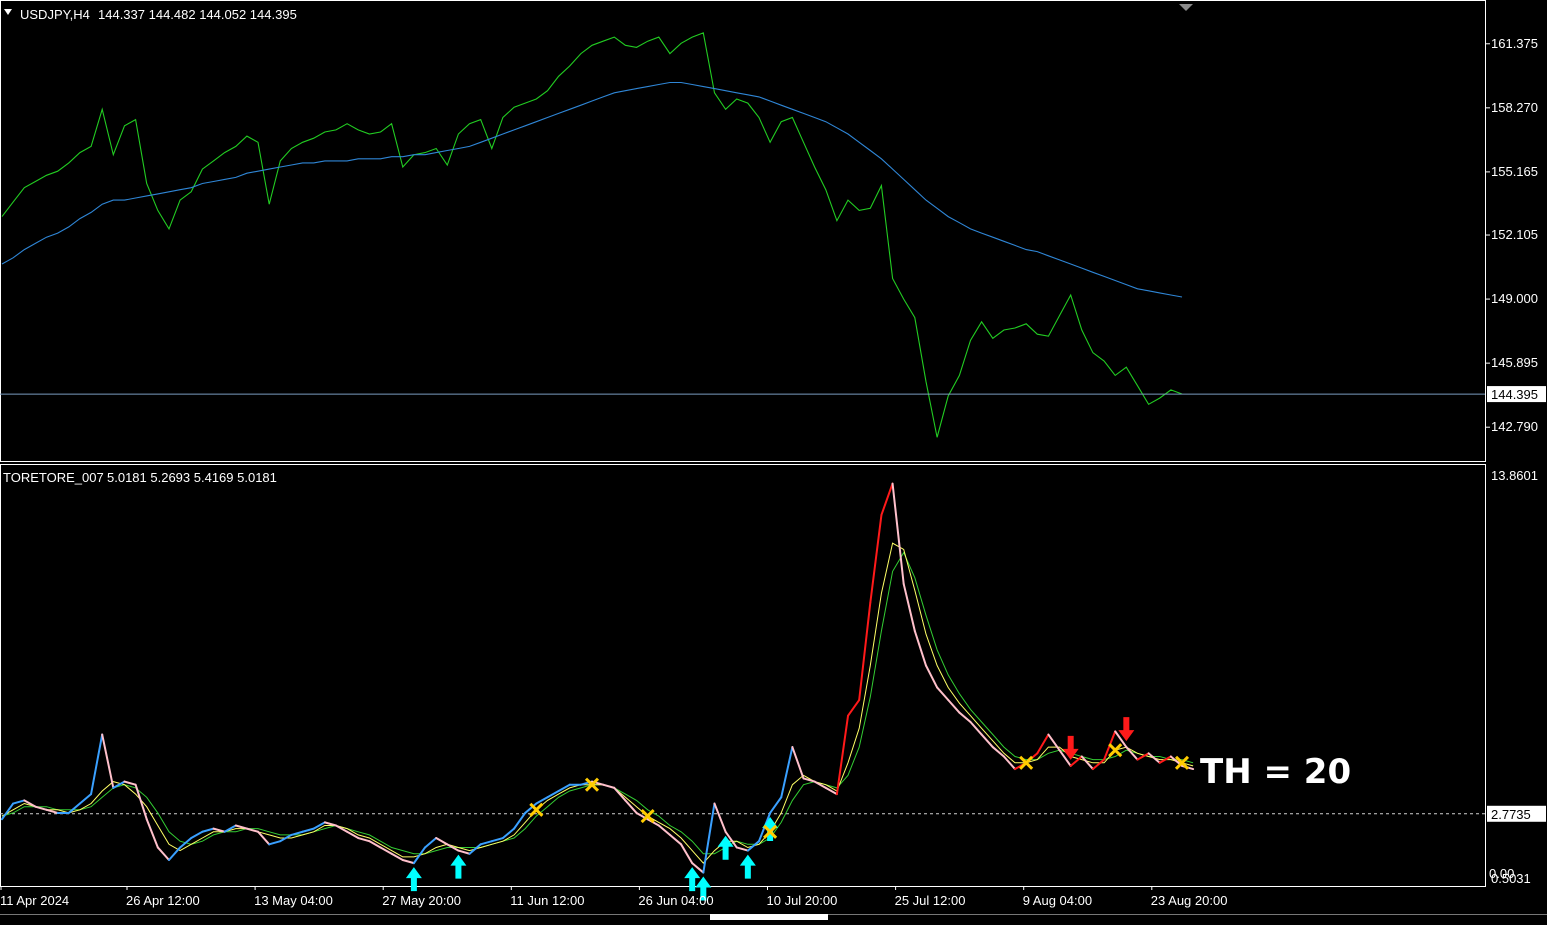  I want to click on price-tick-label: 152.105, so click(1514, 234).